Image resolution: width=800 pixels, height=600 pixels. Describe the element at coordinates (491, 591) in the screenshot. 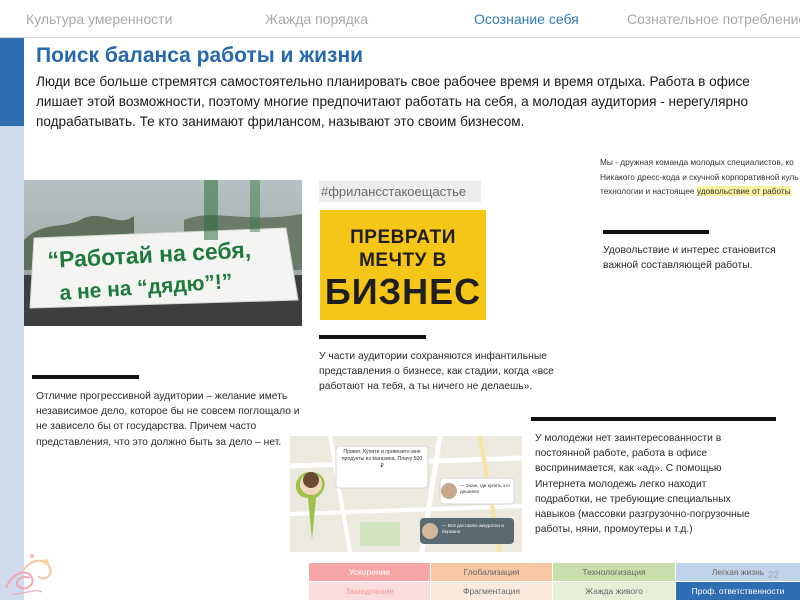

I see `tag-fragmentation: Фрагментация` at that location.